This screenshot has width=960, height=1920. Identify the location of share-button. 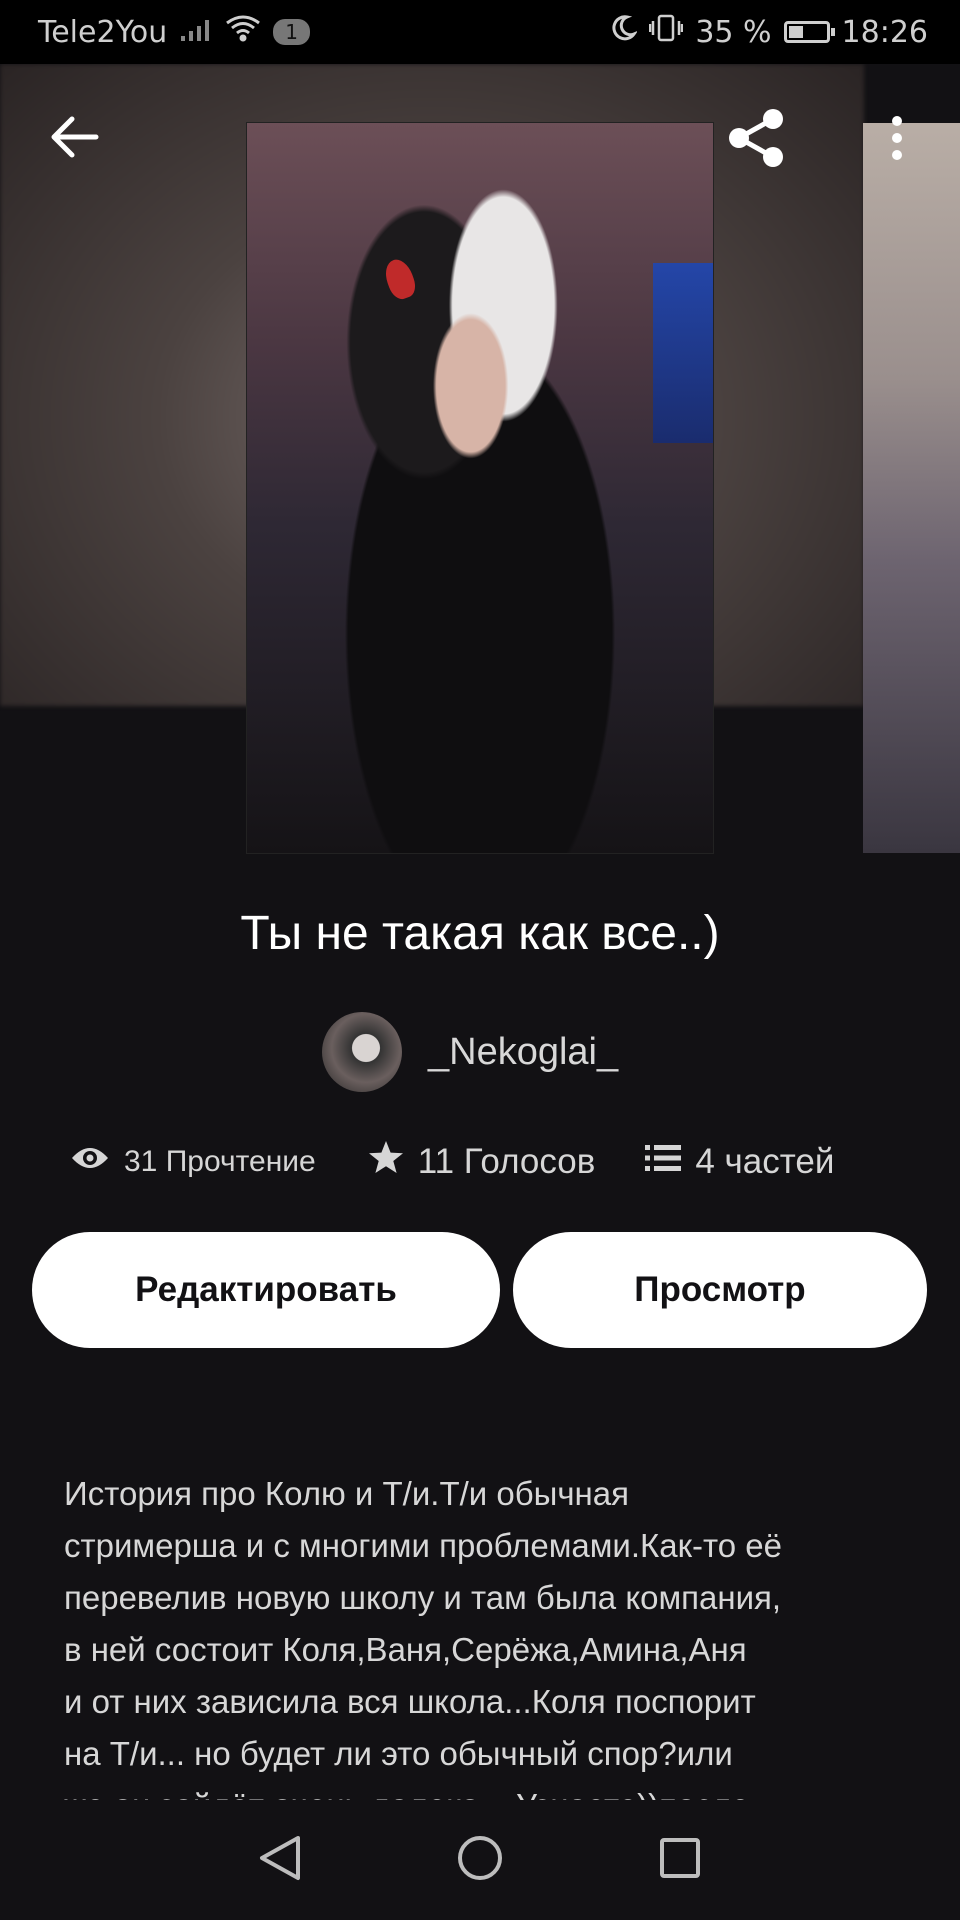
(756, 140).